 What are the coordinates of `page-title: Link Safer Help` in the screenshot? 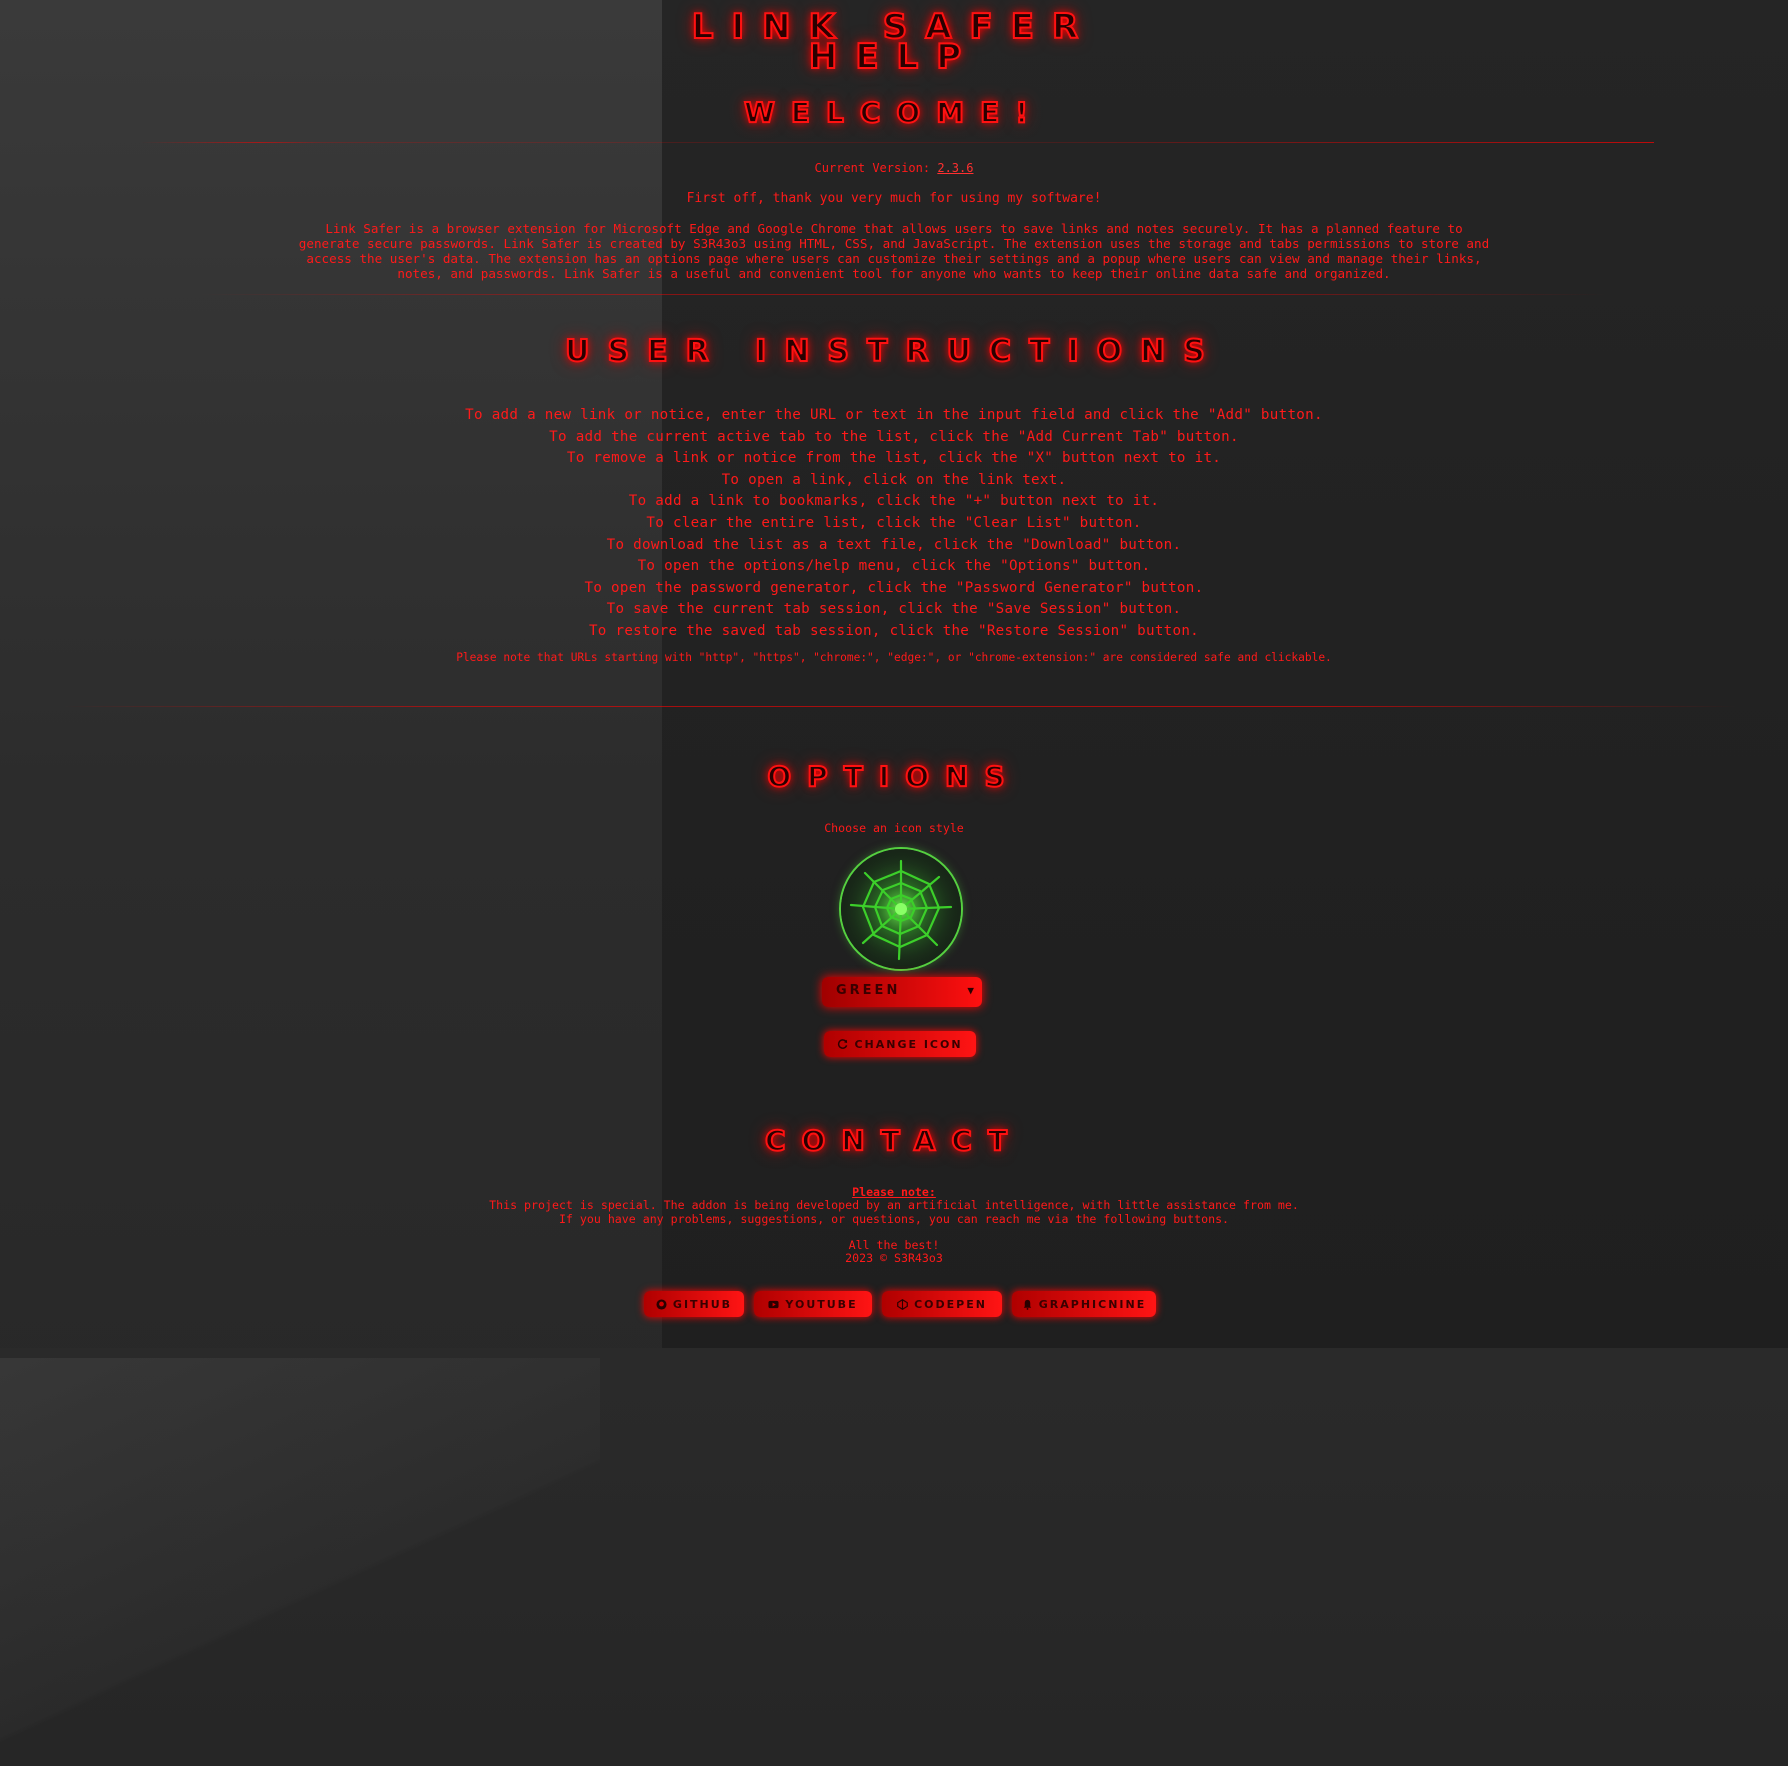 It's located at (894, 43).